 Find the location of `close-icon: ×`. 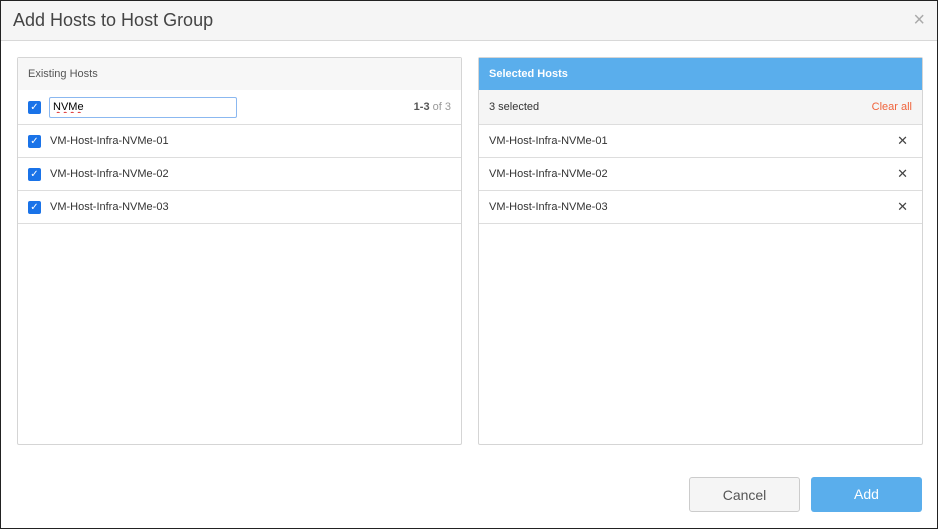

close-icon: × is located at coordinates (919, 20).